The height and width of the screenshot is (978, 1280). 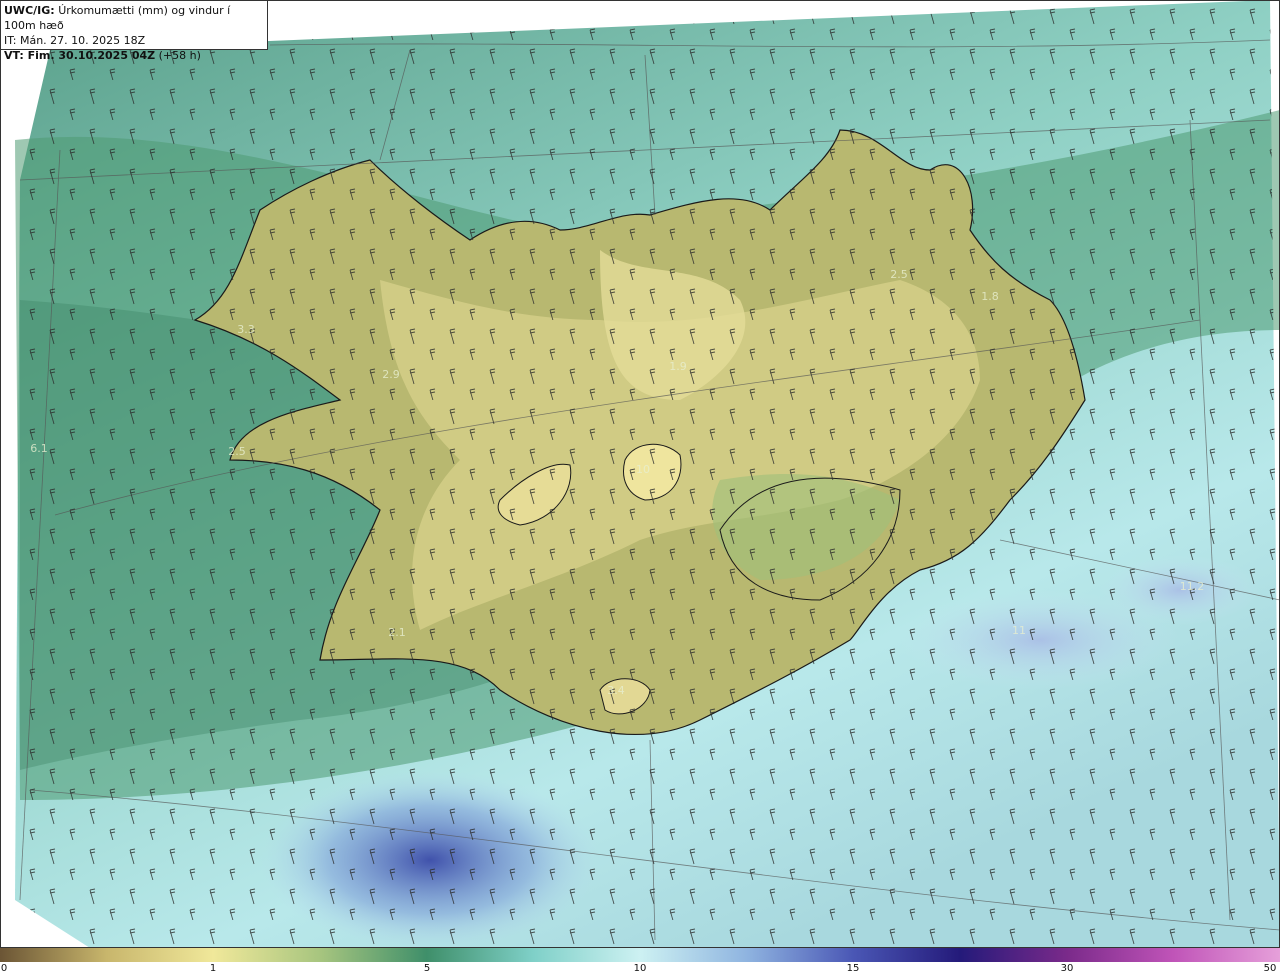 I want to click on valid-time: VT: Fim. 30.10.2025 04Z, so click(x=80, y=55).